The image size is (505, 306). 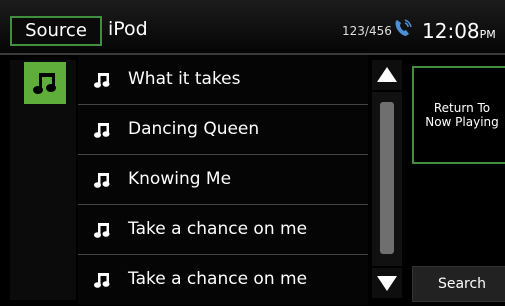 I want to click on return-label-line1: Return To, so click(x=462, y=108).